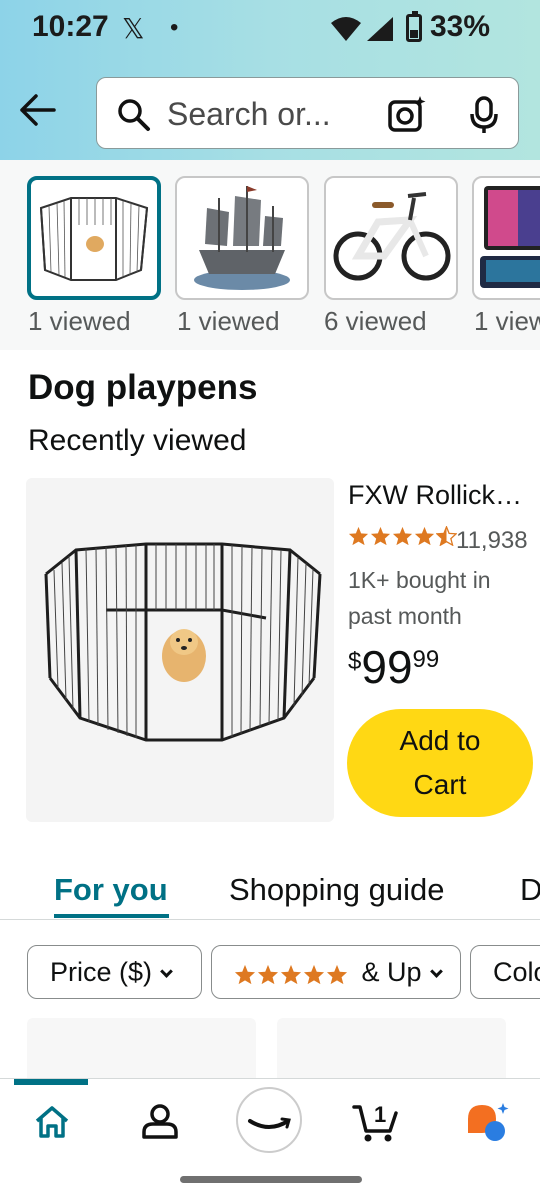  What do you see at coordinates (52, 1122) in the screenshot?
I see `home-icon` at bounding box center [52, 1122].